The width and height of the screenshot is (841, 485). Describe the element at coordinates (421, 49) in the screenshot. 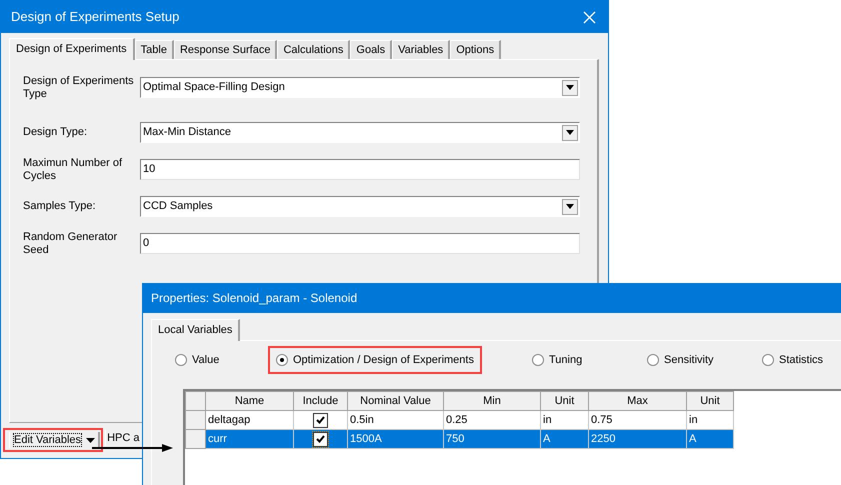

I see `tab: Variables` at that location.